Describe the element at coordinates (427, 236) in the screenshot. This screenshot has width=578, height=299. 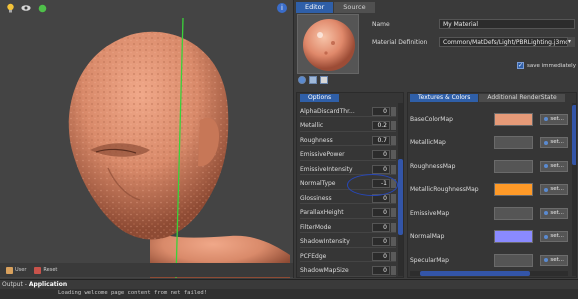
I see `texture-label: NormalMap` at that location.